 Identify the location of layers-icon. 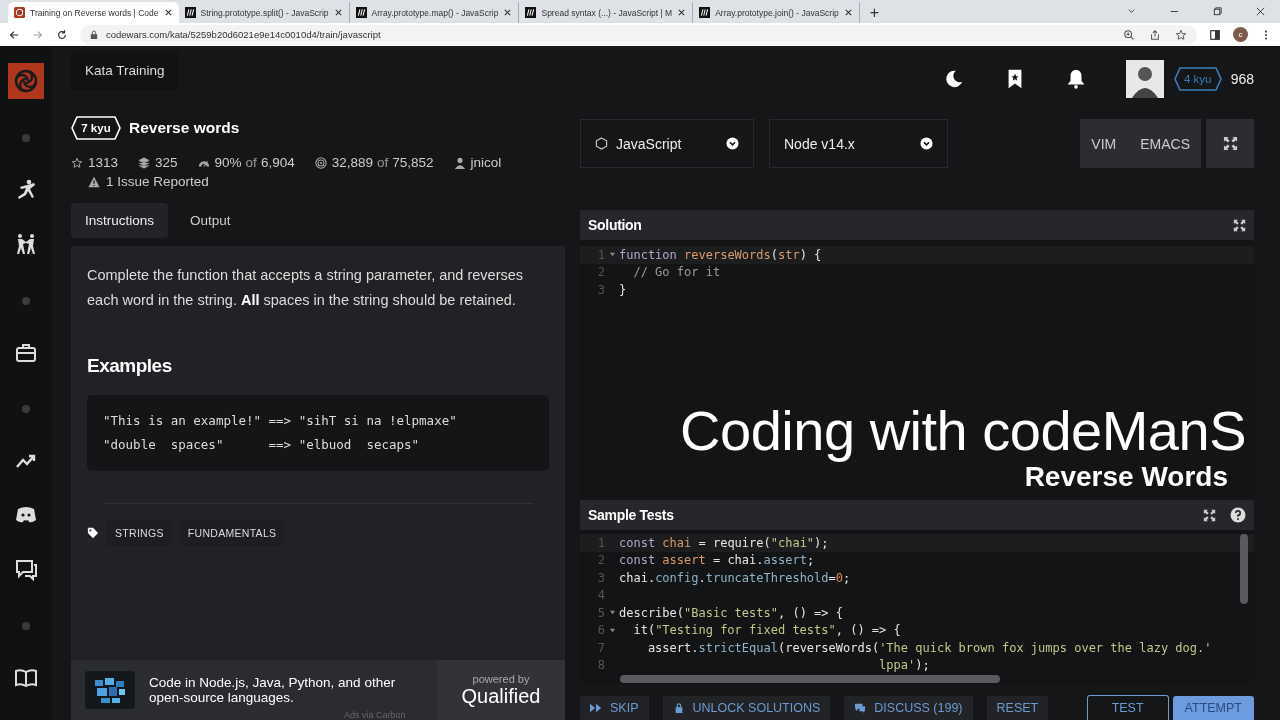
(144, 162).